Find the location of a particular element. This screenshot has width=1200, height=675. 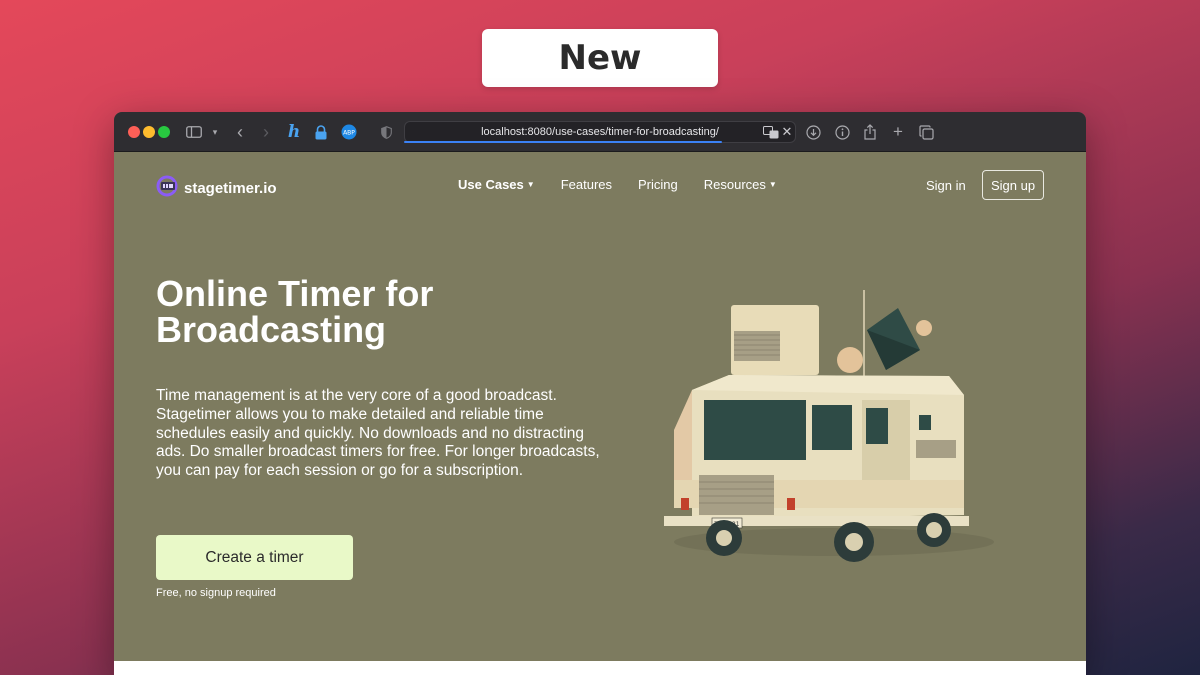

page-title: Online Timer for Broadcasting is located at coordinates (295, 311).